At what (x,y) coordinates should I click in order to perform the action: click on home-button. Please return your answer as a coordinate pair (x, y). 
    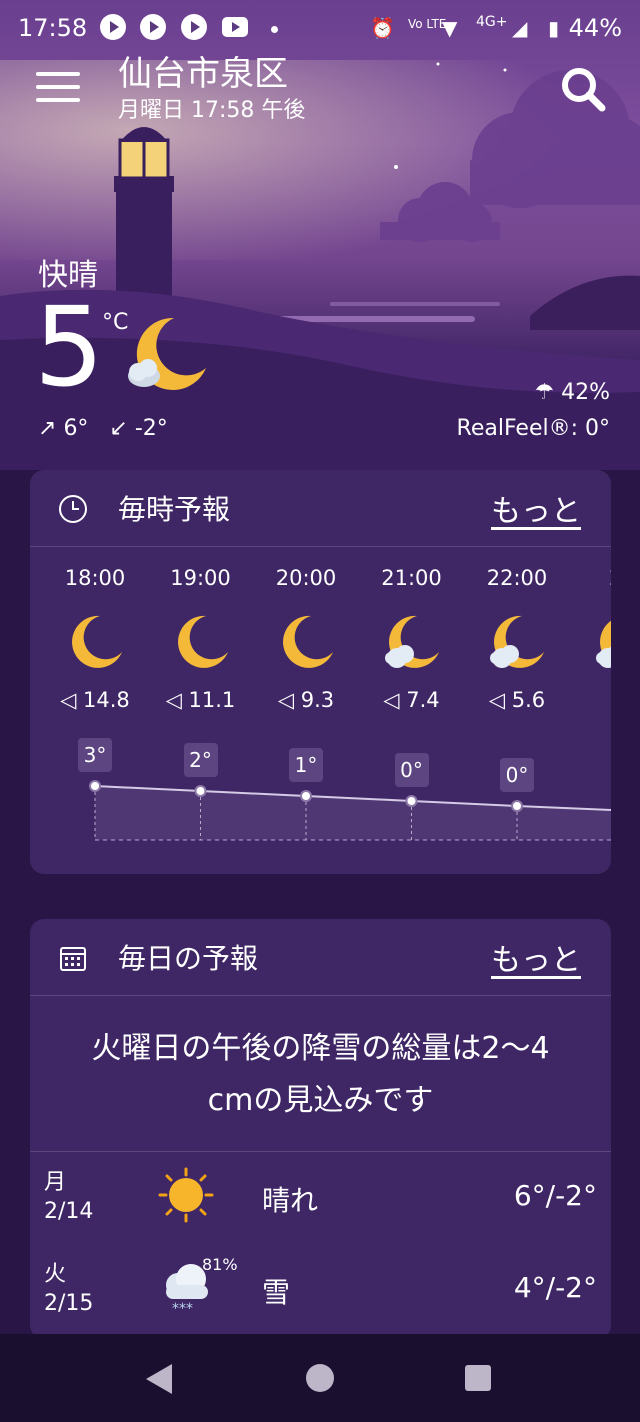
    Looking at the image, I should click on (320, 1378).